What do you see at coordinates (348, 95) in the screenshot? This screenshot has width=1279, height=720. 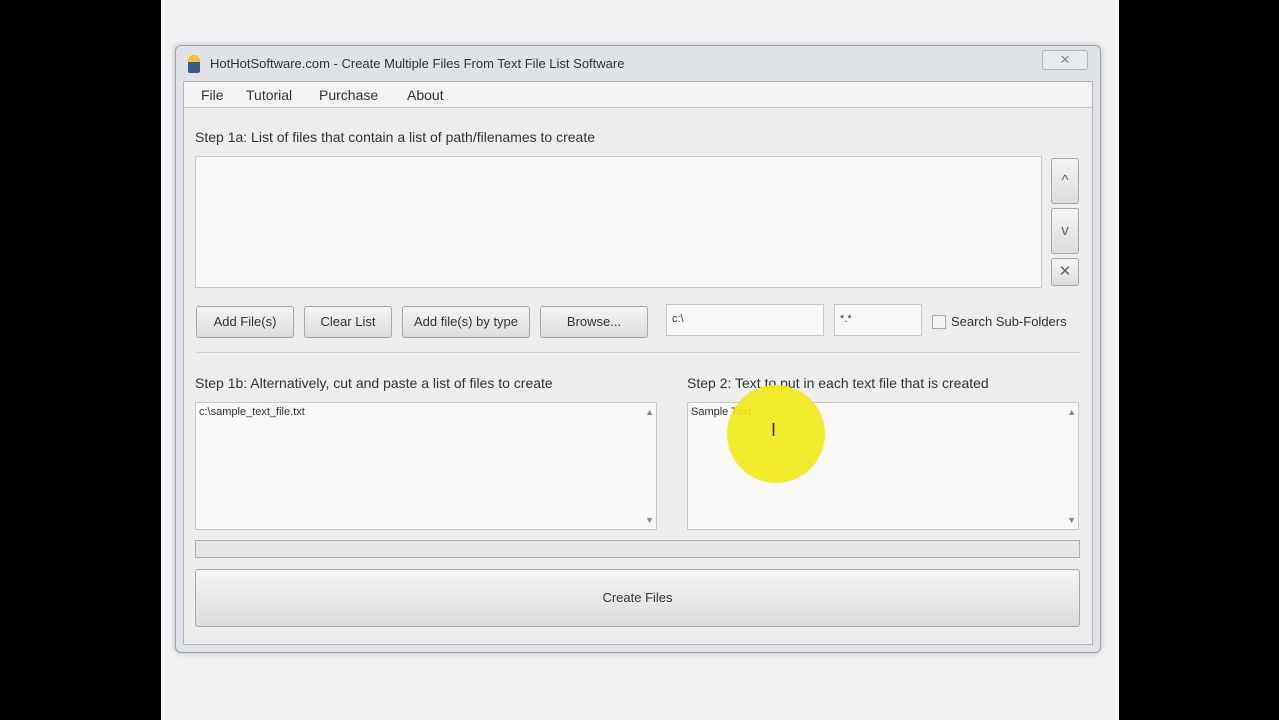 I see `menu-purchase: Purchase` at bounding box center [348, 95].